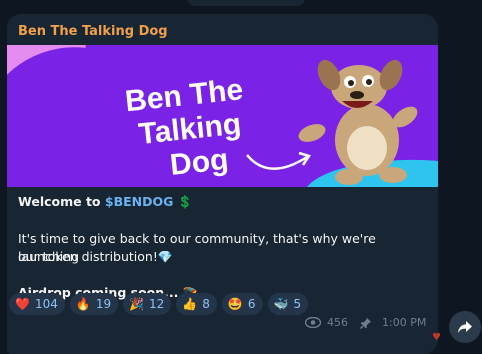  Describe the element at coordinates (94, 304) in the screenshot. I see `reaction-fire: 🔥 19` at that location.